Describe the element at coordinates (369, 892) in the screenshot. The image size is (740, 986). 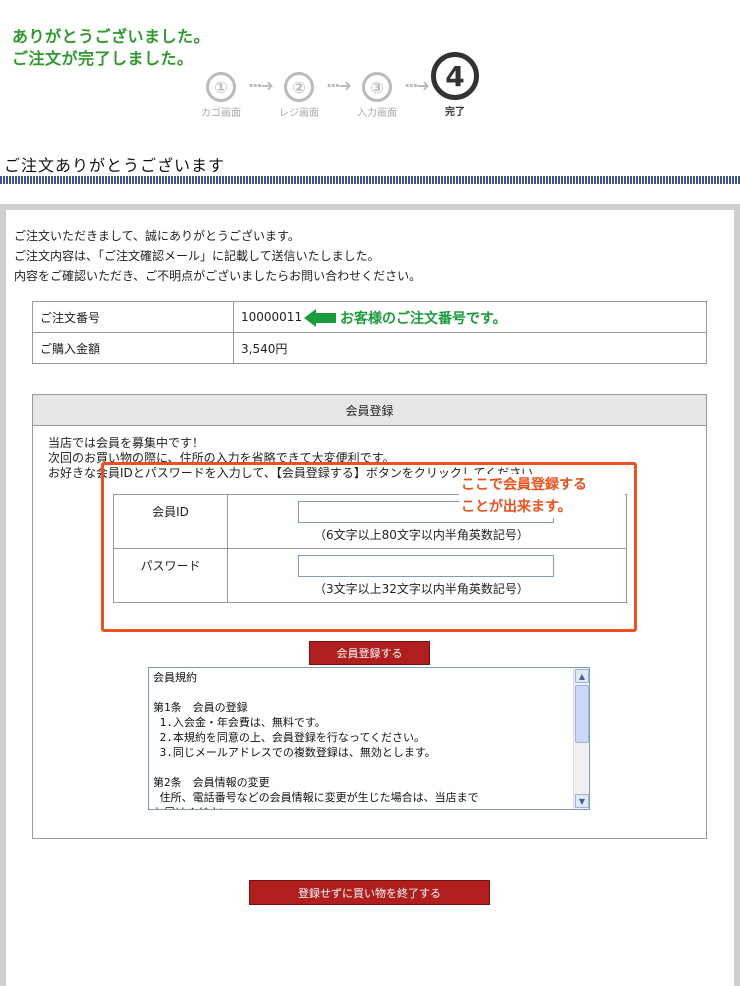
I see `finish-shopping-button: 登録せずに買い物を終了する` at that location.